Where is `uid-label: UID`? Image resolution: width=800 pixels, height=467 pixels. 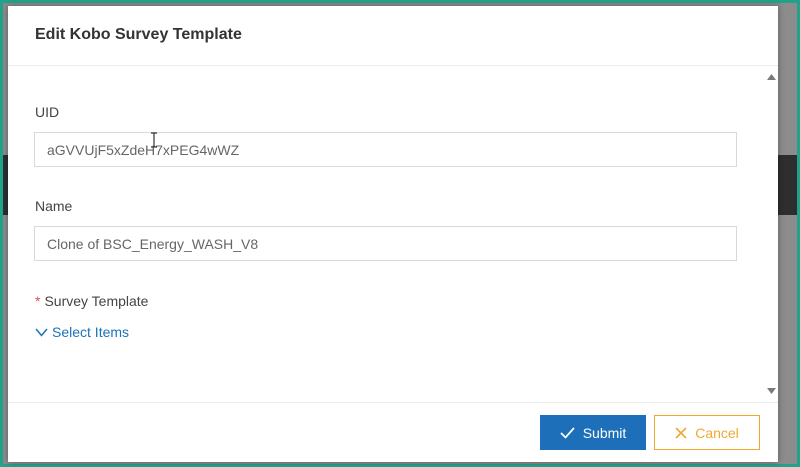 uid-label: UID is located at coordinates (47, 112).